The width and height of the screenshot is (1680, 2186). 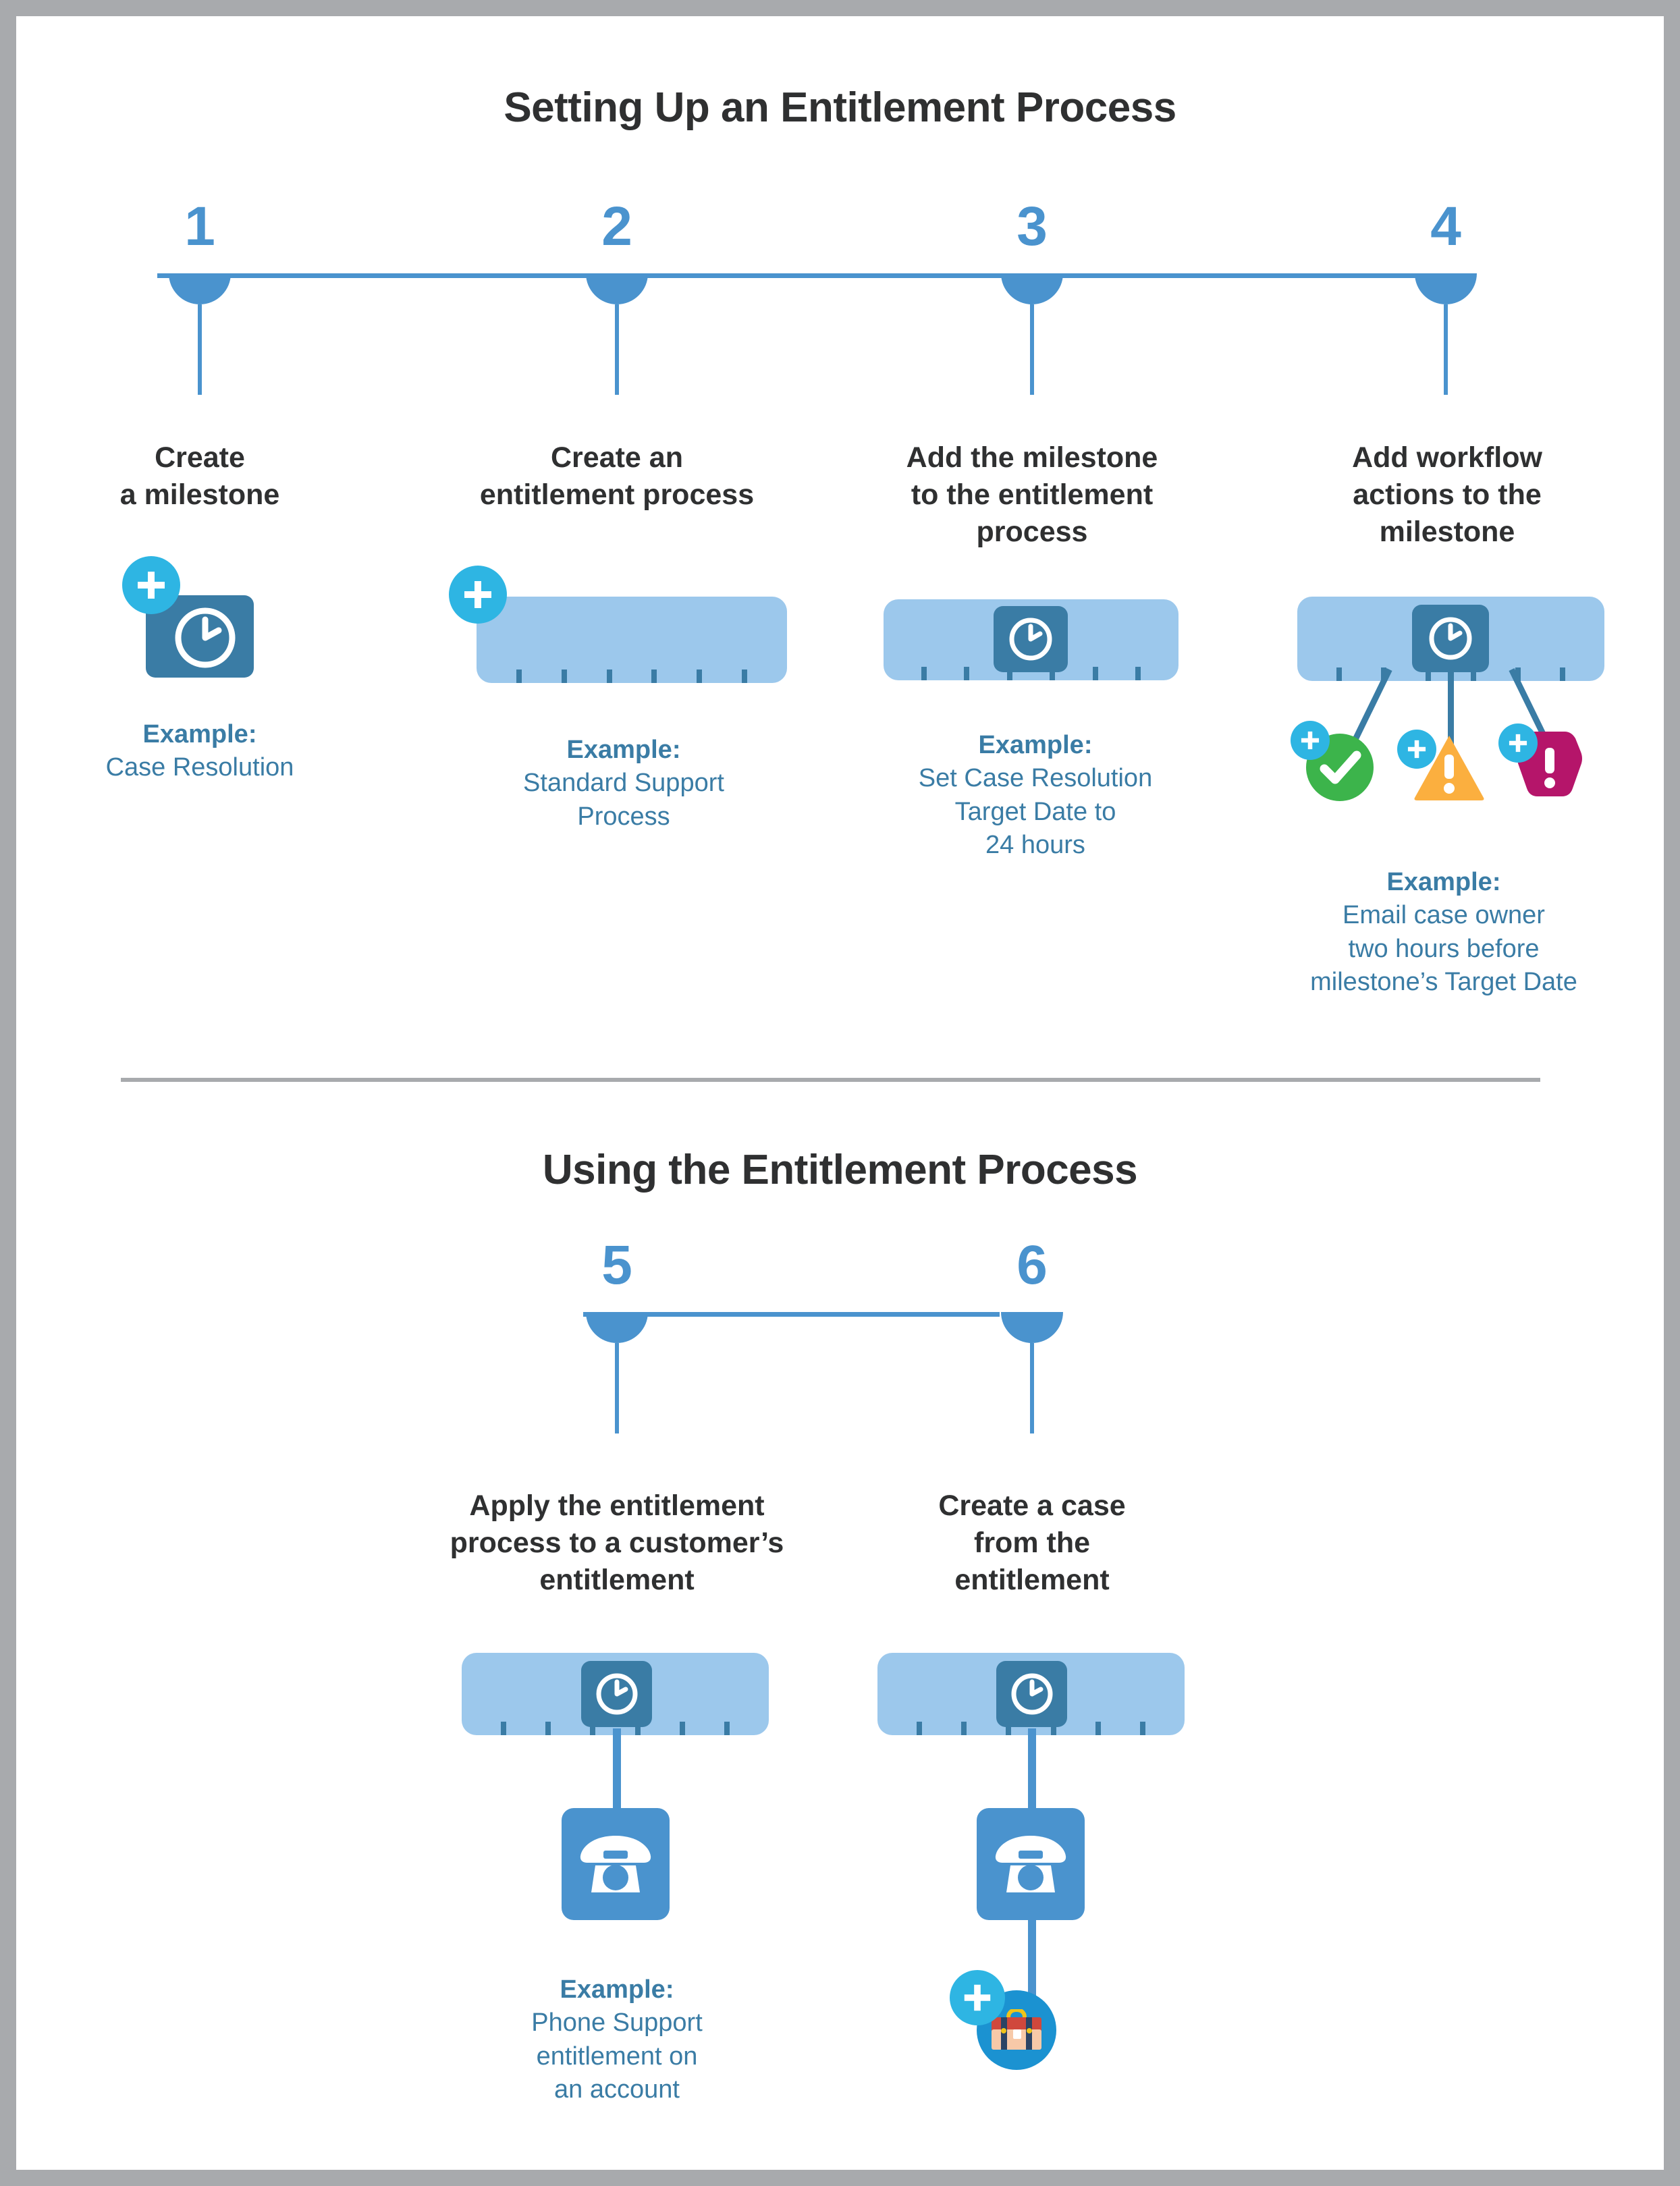 What do you see at coordinates (617, 2089) in the screenshot?
I see `example-value-line: an account` at bounding box center [617, 2089].